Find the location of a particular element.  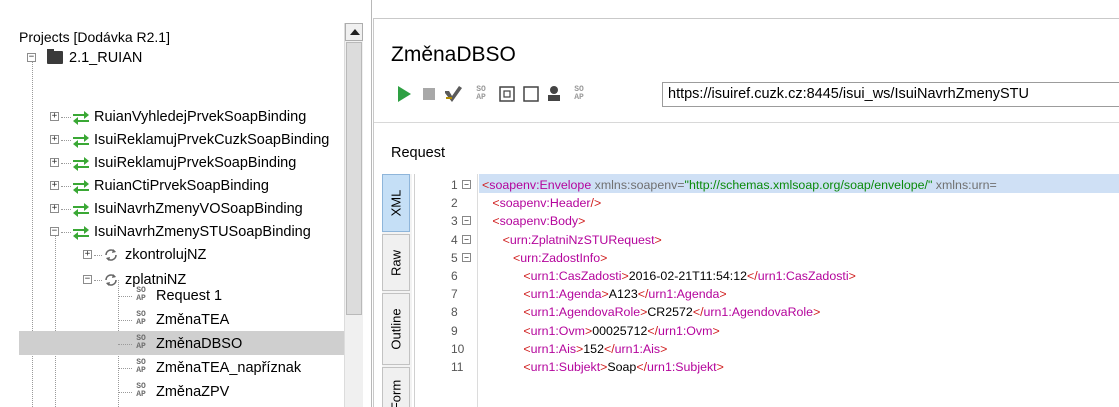

request-label: ZměnaZPV is located at coordinates (193, 392).